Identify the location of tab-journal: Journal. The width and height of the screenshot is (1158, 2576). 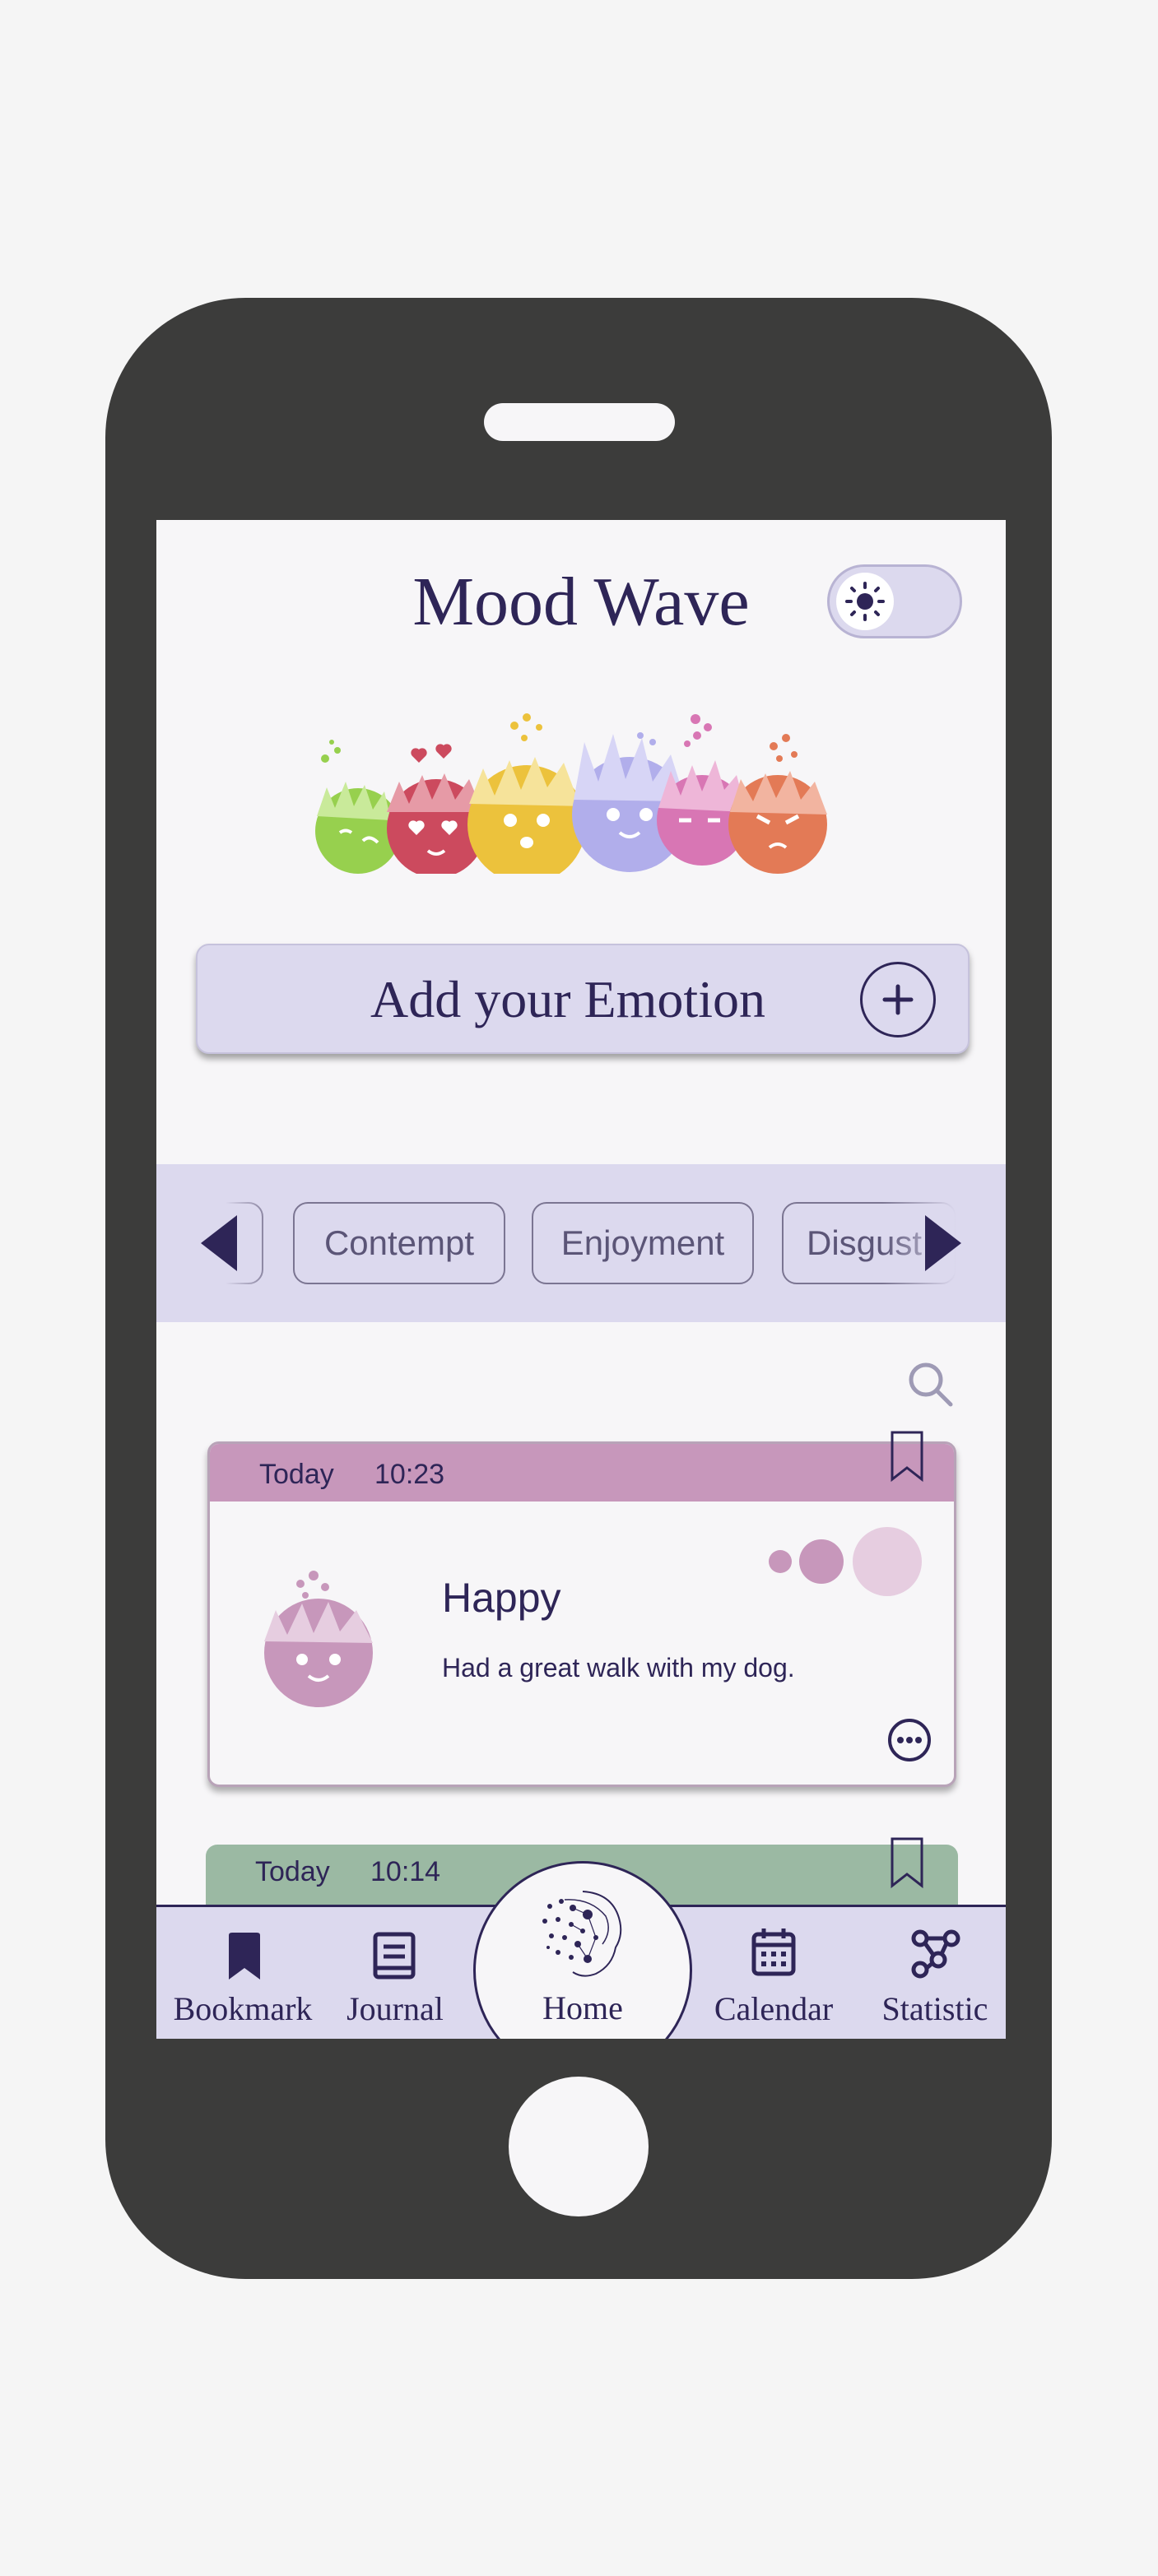
(395, 1973).